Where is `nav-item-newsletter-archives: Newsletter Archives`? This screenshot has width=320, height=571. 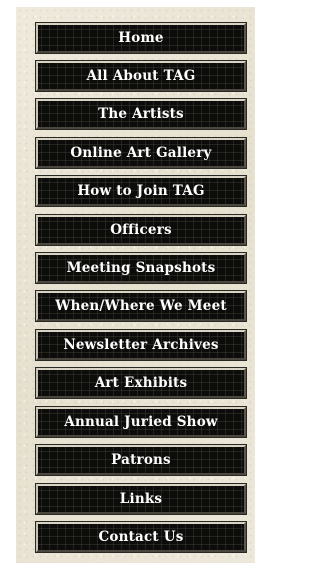 nav-item-newsletter-archives: Newsletter Archives is located at coordinates (141, 345).